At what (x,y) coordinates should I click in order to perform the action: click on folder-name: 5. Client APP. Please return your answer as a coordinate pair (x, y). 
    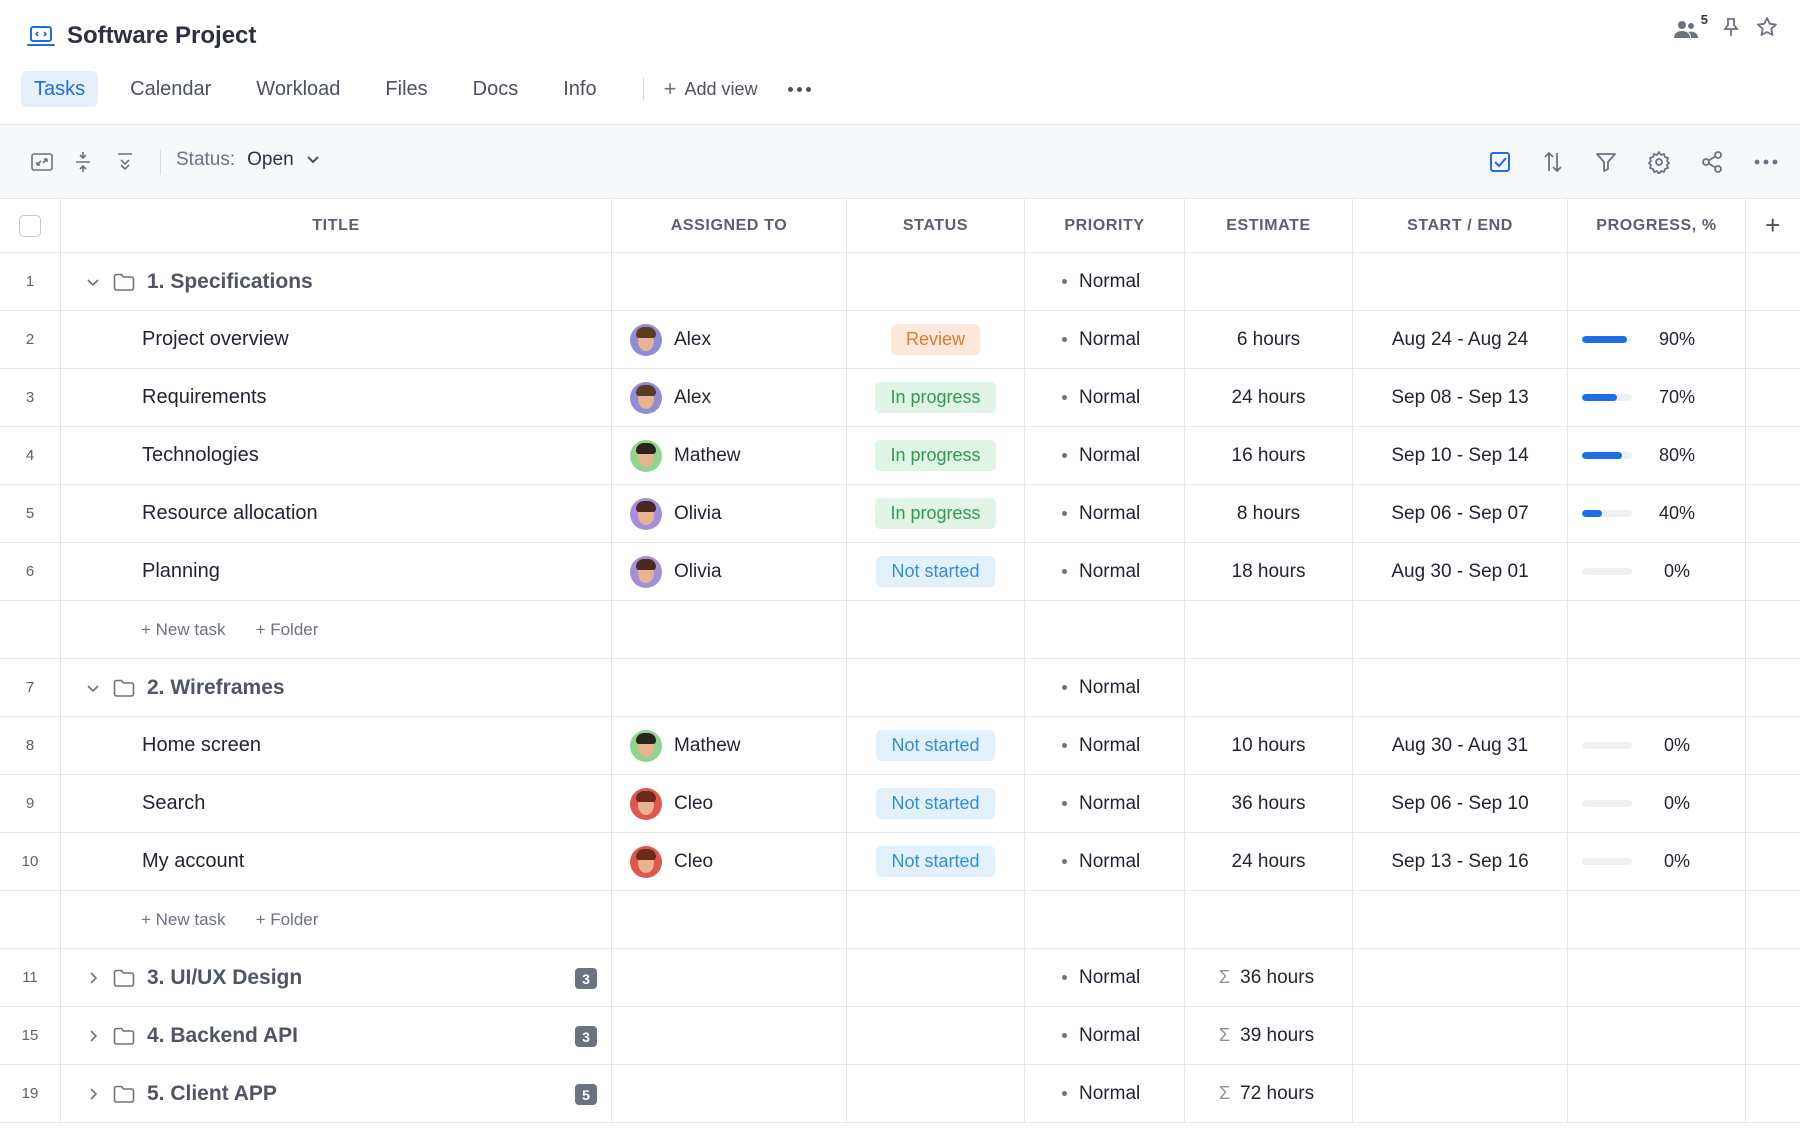
    Looking at the image, I should click on (212, 1094).